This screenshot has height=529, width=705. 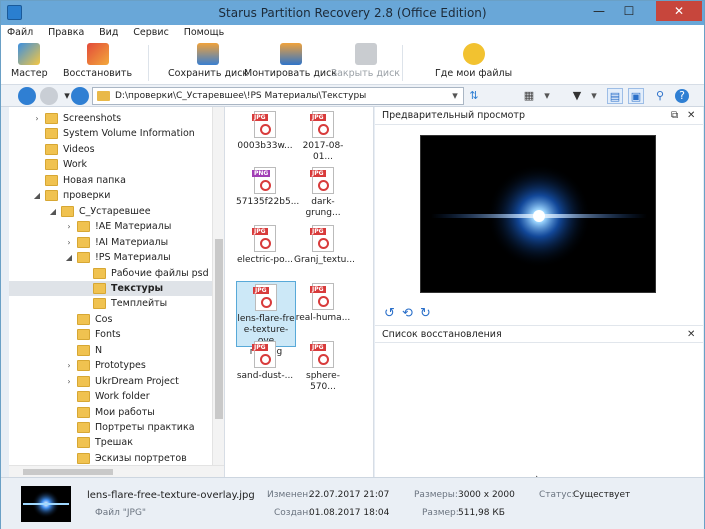 What do you see at coordinates (425, 314) in the screenshot?
I see `rotate-right-icon: ↻` at bounding box center [425, 314].